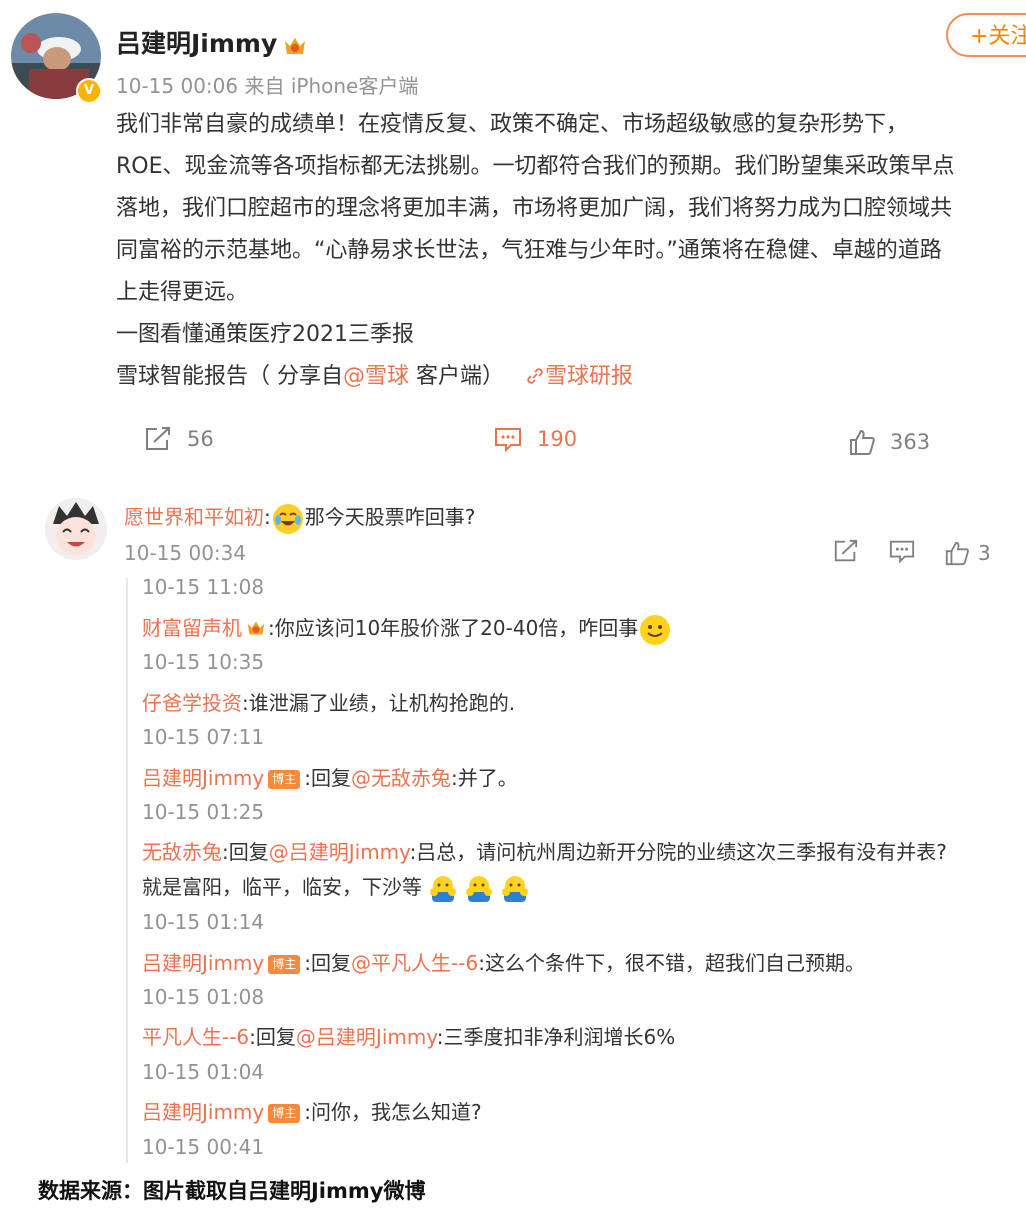 Image resolution: width=1026 pixels, height=1222 pixels. What do you see at coordinates (232, 1191) in the screenshot?
I see `data-source-caption: 数据来源：图片截取自吕建明Jimmy微博` at bounding box center [232, 1191].